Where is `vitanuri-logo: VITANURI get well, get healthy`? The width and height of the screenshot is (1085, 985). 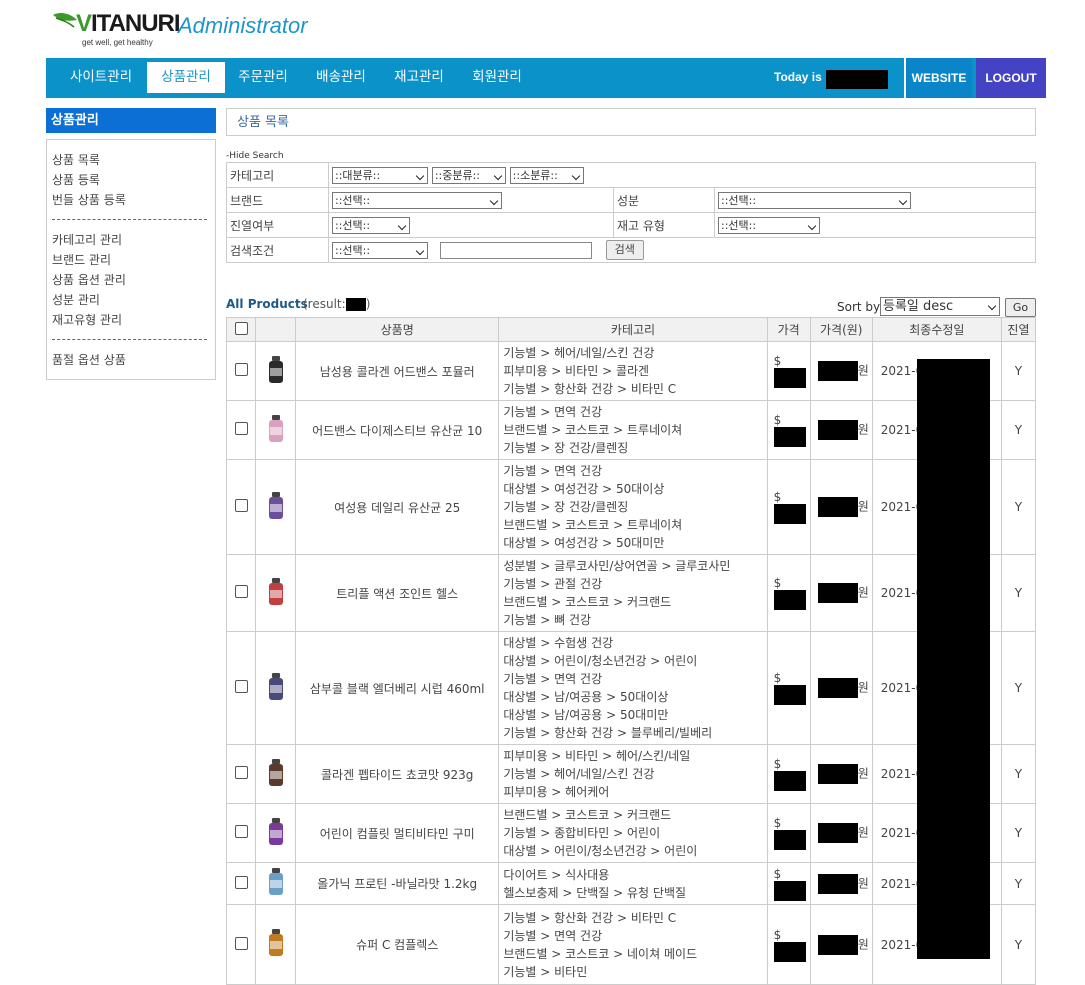
vitanuri-logo: VITANURI get well, get healthy is located at coordinates (116, 30).